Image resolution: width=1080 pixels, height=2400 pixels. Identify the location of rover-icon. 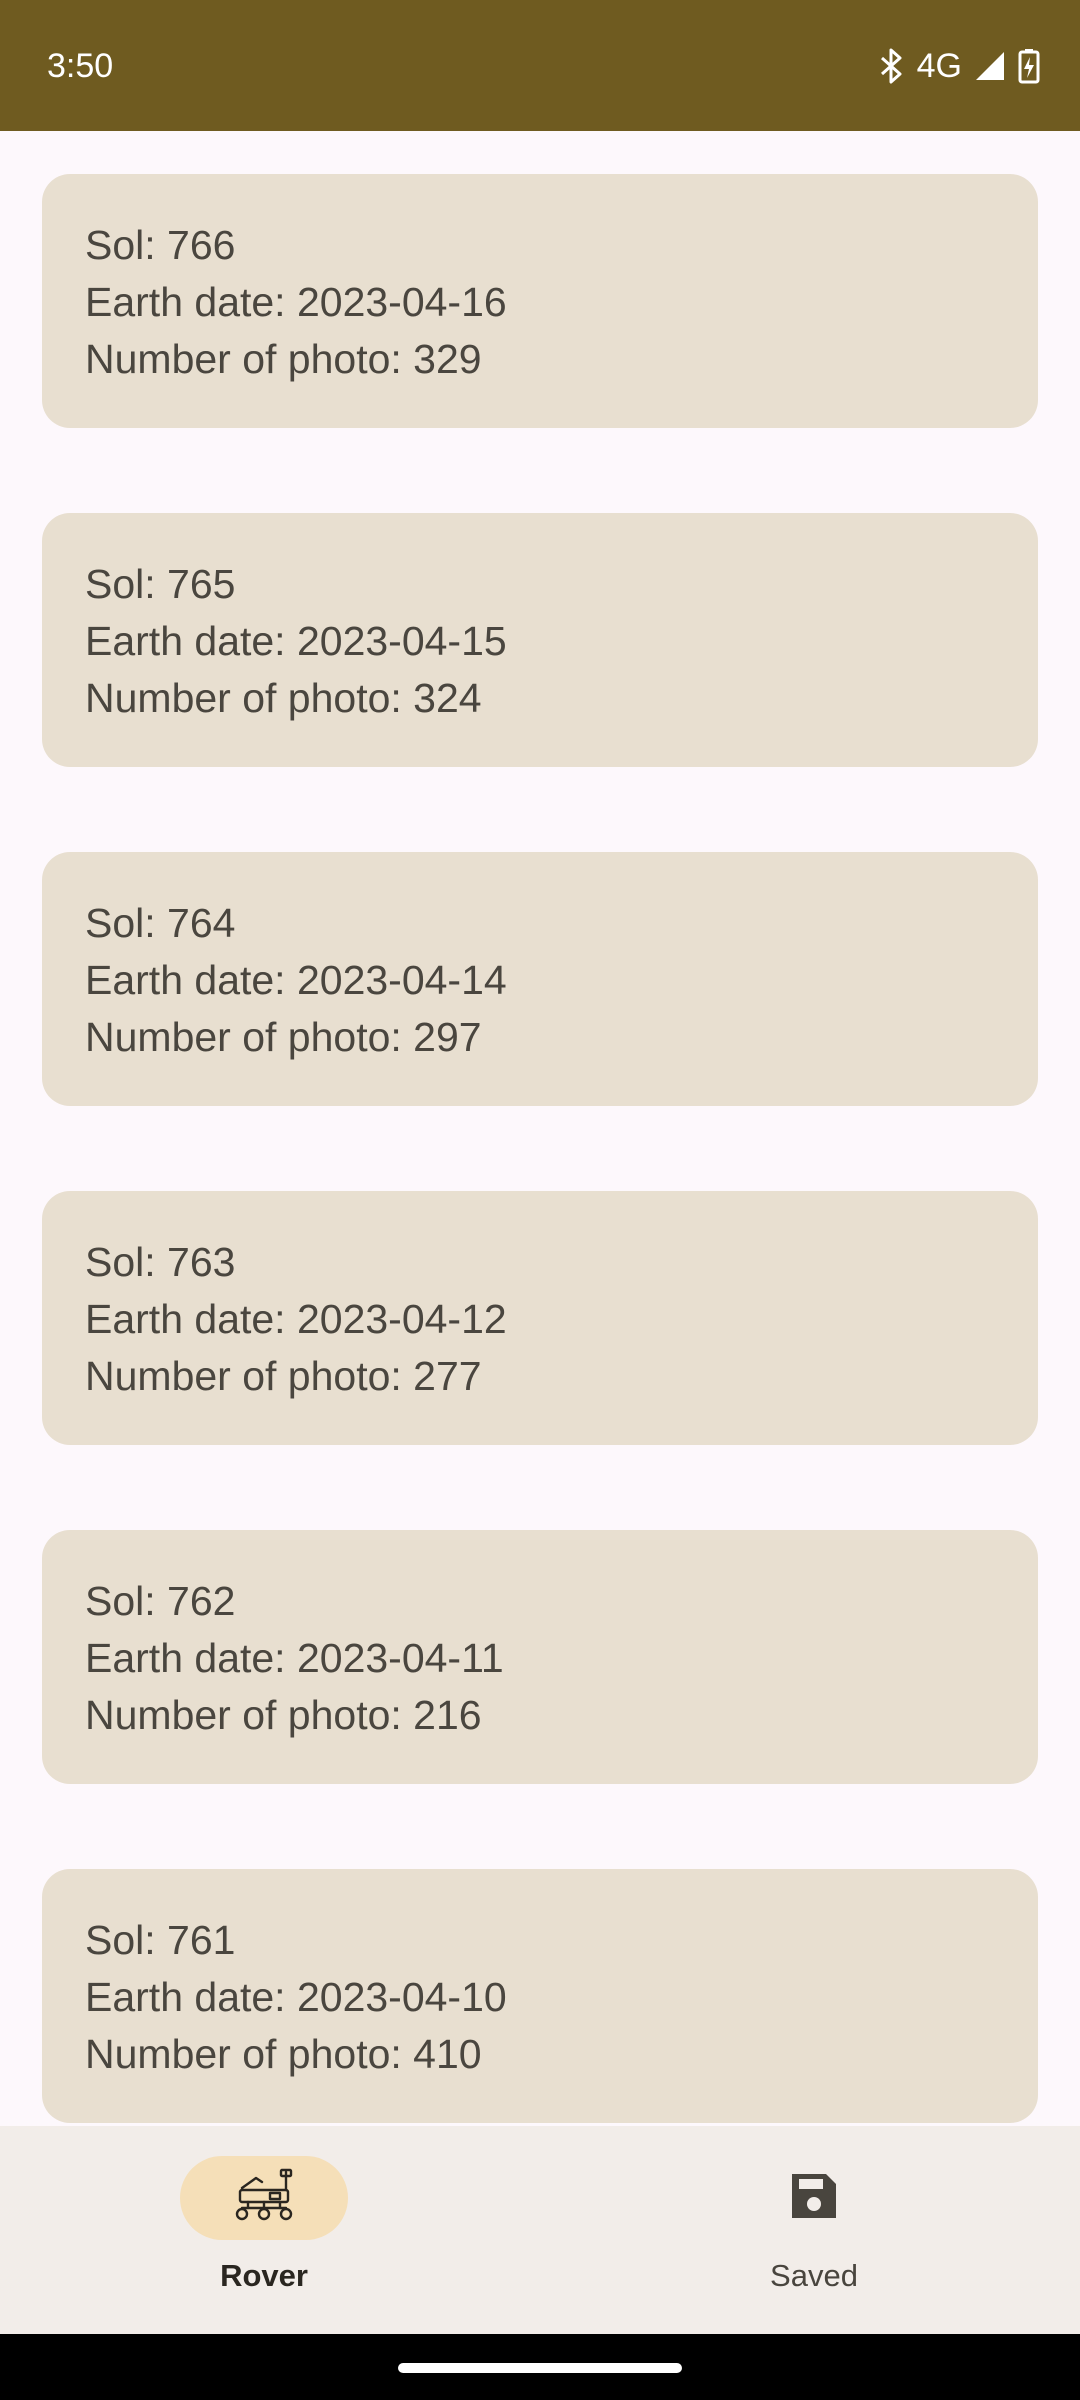
(264, 2198).